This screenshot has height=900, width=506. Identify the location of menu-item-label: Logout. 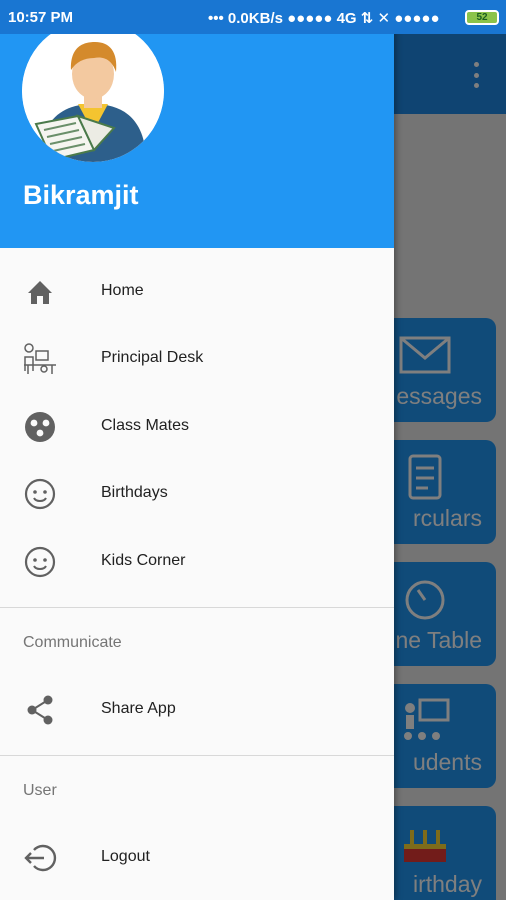
(125, 856).